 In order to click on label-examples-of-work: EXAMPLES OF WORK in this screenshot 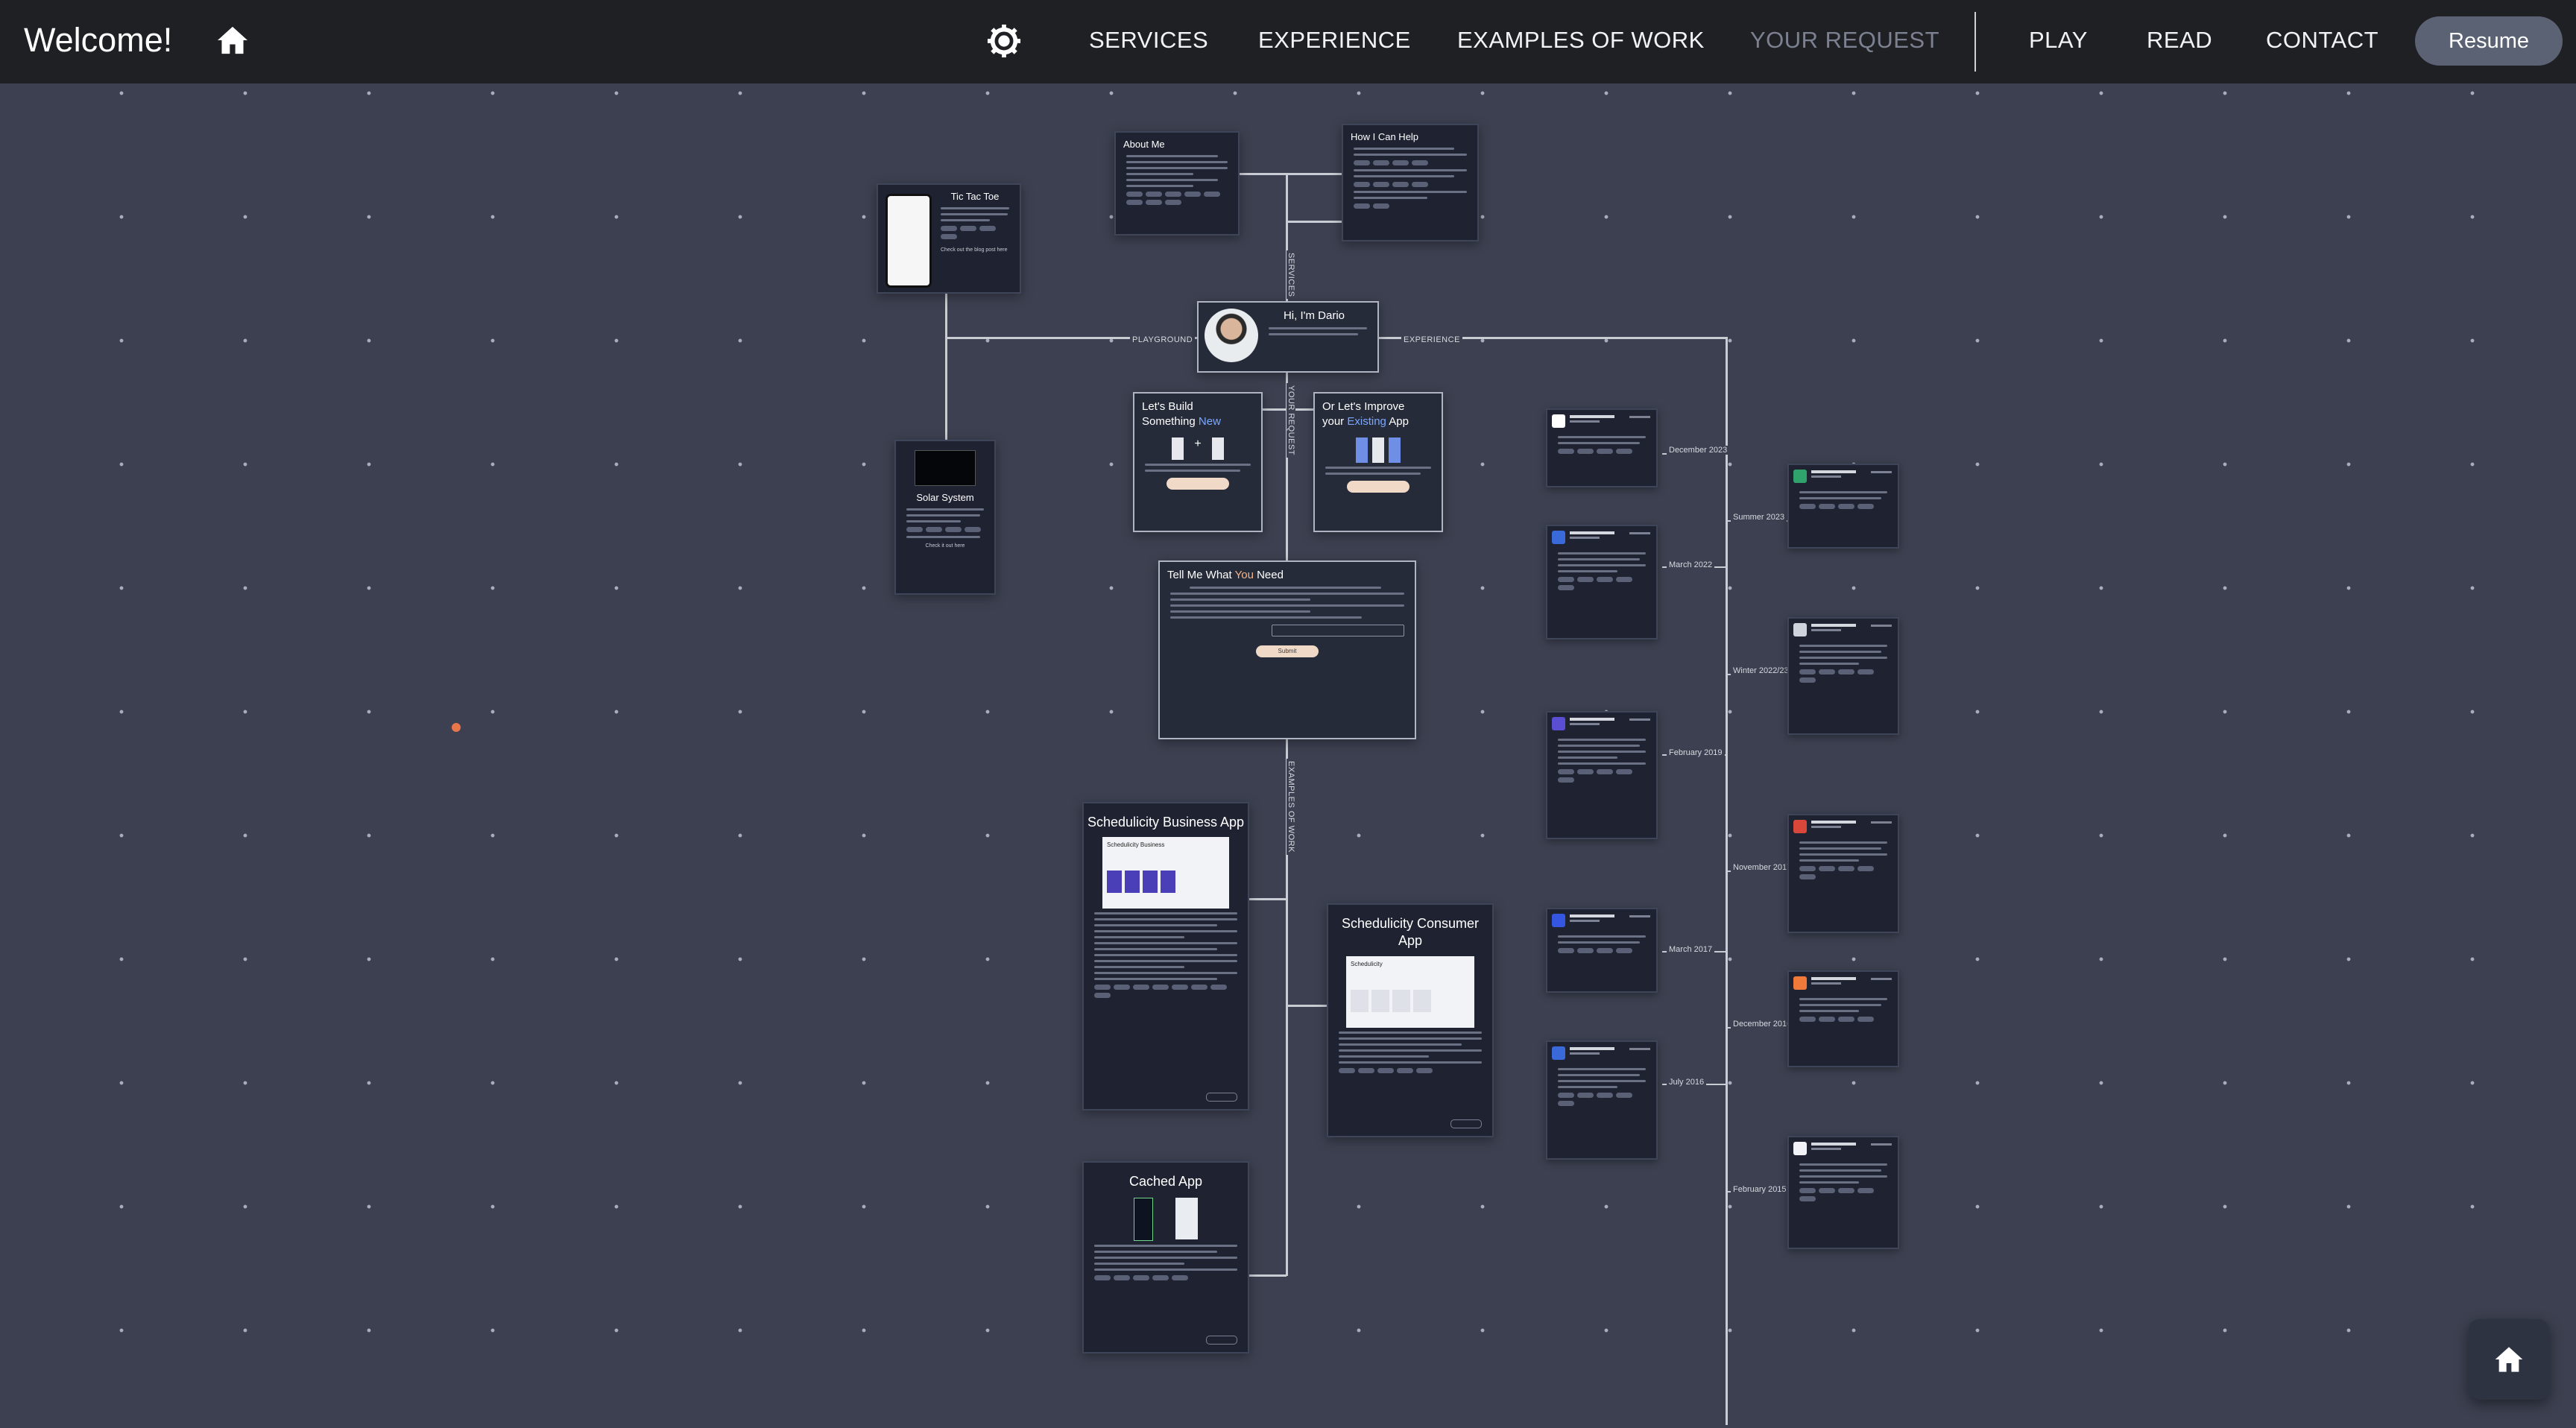, I will do `click(1291, 807)`.